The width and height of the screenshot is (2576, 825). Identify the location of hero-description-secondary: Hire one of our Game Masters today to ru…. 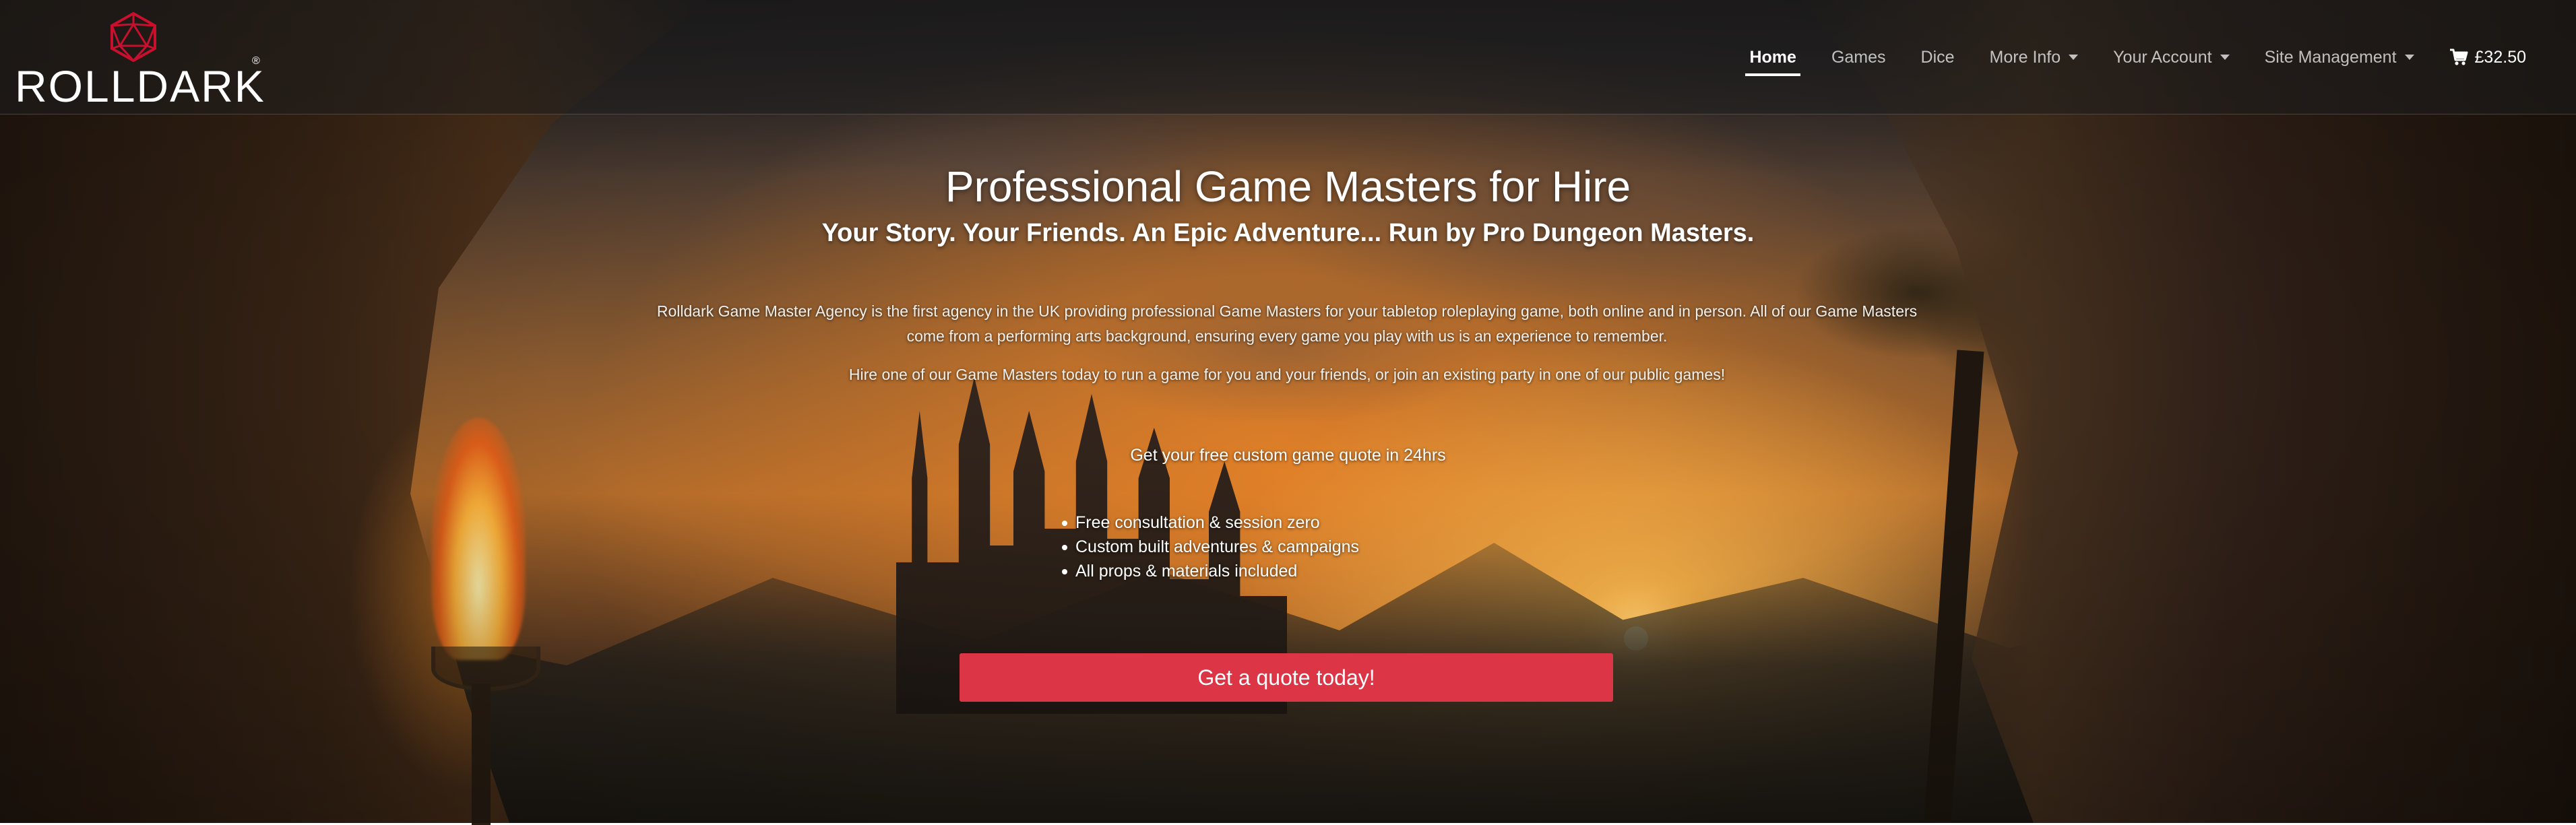
(1287, 374).